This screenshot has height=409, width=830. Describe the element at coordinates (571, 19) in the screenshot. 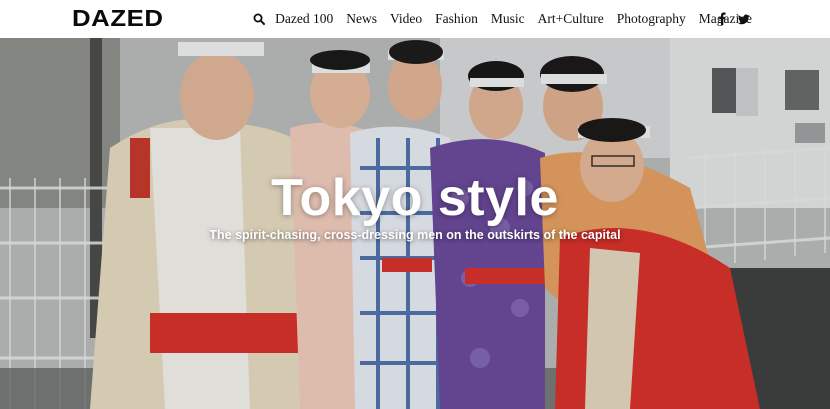

I see `nav-item-art-culture: Art+Culture` at that location.